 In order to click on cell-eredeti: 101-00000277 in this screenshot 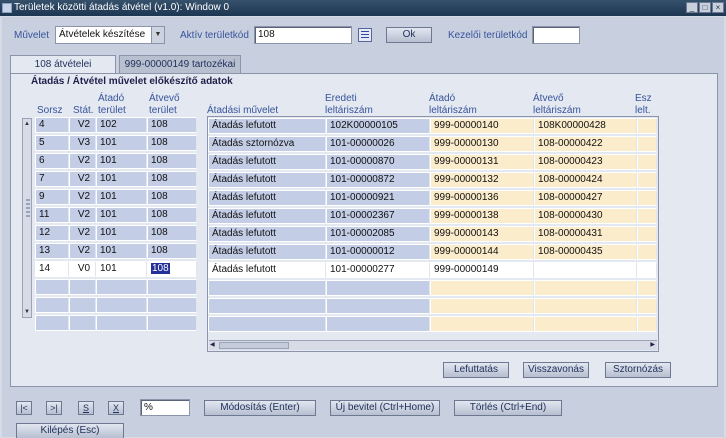, I will do `click(378, 270)`.